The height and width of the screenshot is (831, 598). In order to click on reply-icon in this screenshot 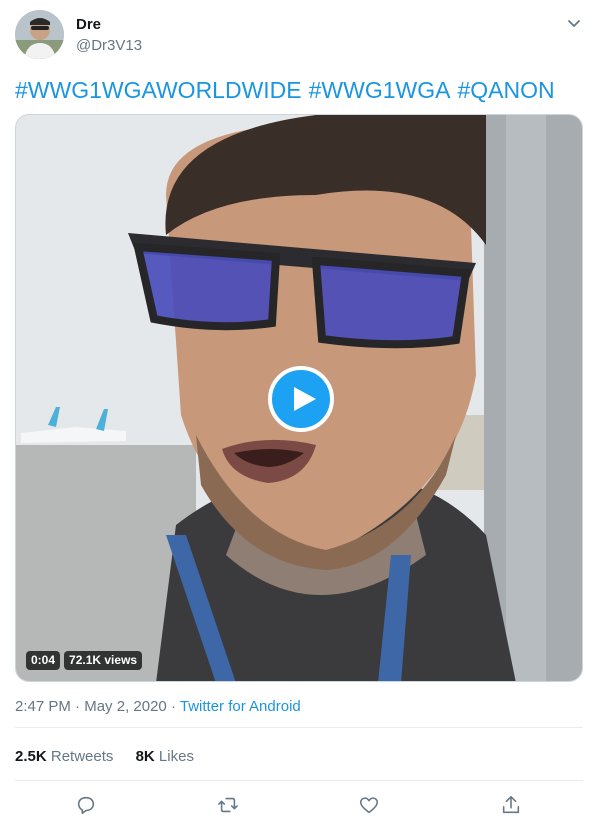, I will do `click(86, 805)`.